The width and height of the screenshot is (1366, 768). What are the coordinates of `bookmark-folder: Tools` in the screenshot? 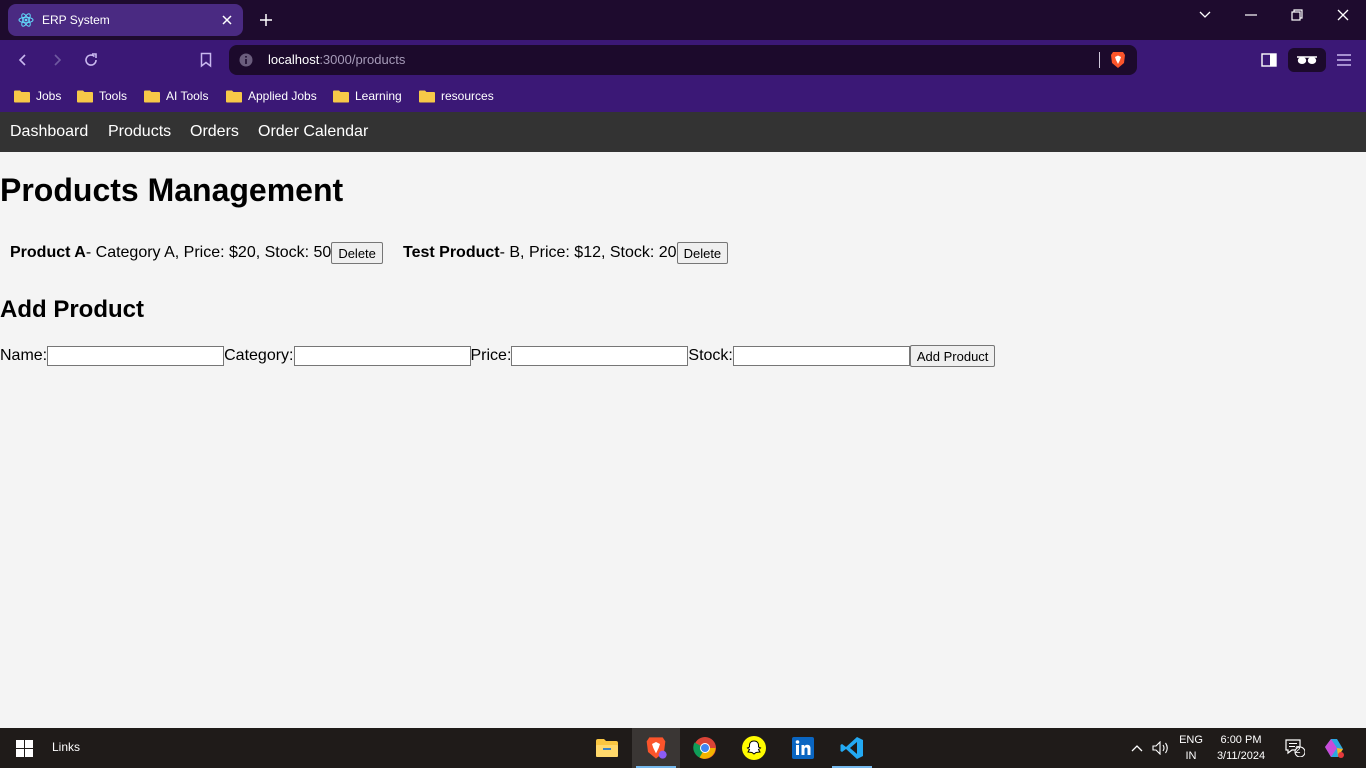 It's located at (102, 96).